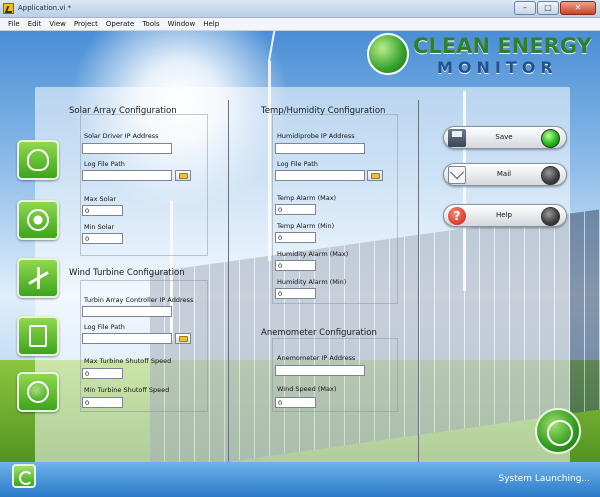  Describe the element at coordinates (211, 24) in the screenshot. I see `menu-help: Help` at that location.